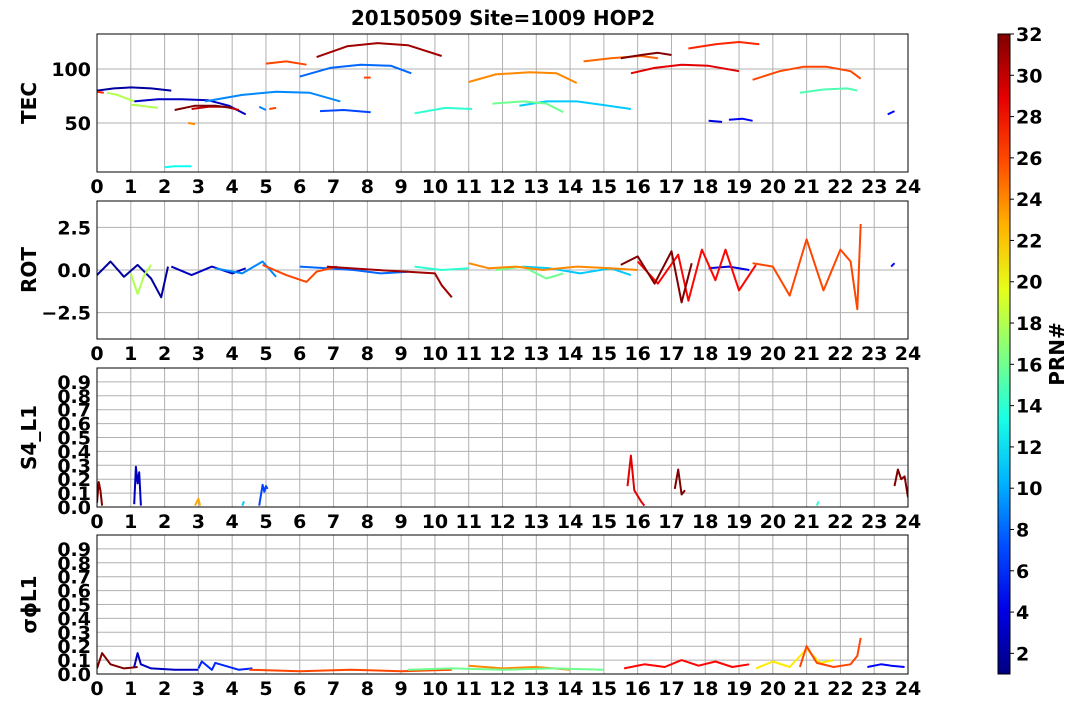 This screenshot has height=713, width=1077. I want to click on colorbar-tick-label: 10, so click(1029, 489).